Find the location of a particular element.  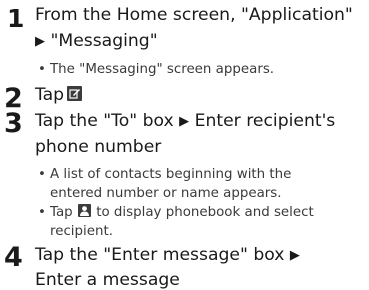

step-3-note-2-line-2: recipient. is located at coordinates (81, 231).